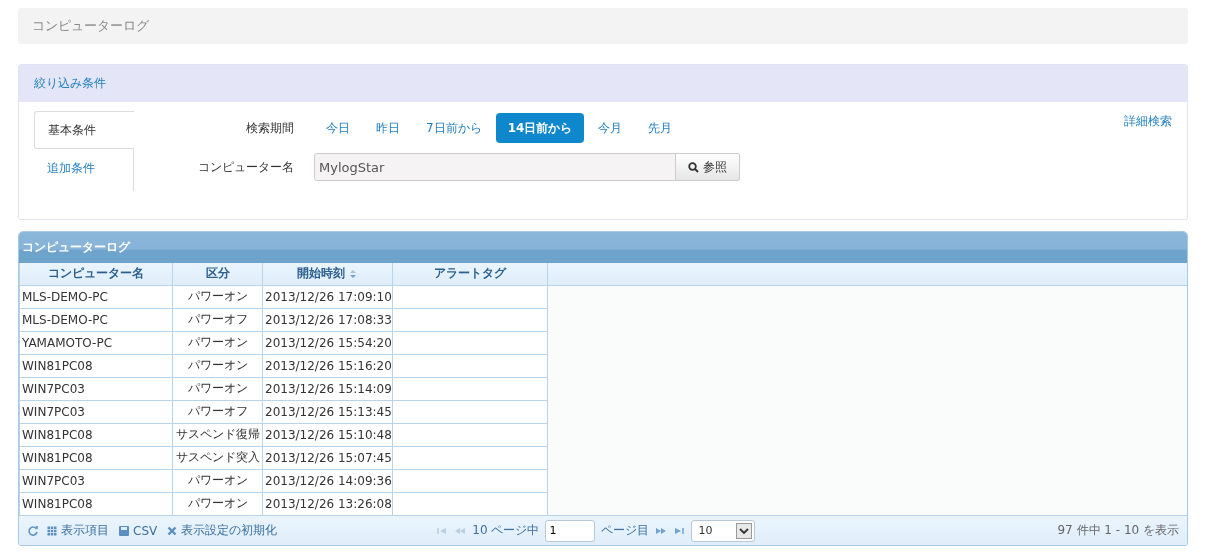 Image resolution: width=1206 pixels, height=555 pixels. I want to click on computer-label: コンピューター名, so click(246, 167).